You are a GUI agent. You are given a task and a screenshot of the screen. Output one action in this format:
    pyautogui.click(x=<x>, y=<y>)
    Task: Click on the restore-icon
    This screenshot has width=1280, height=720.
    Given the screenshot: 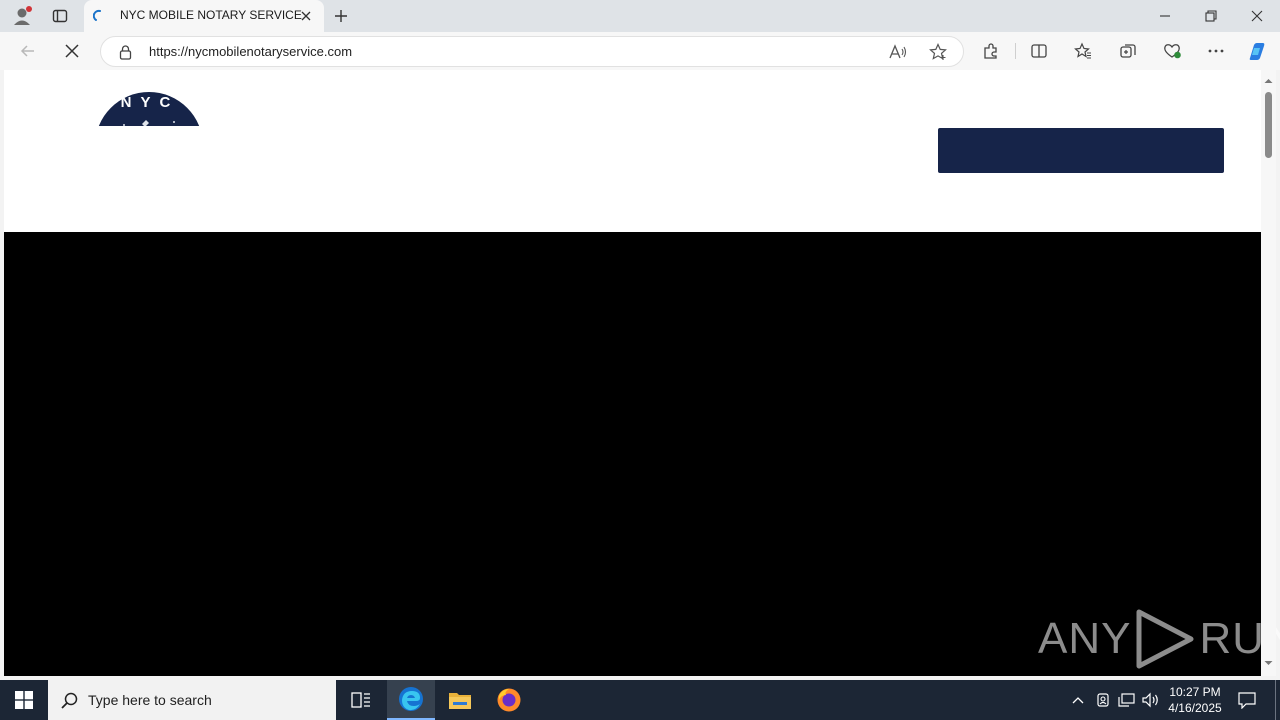 What is the action you would take?
    pyautogui.click(x=1211, y=16)
    